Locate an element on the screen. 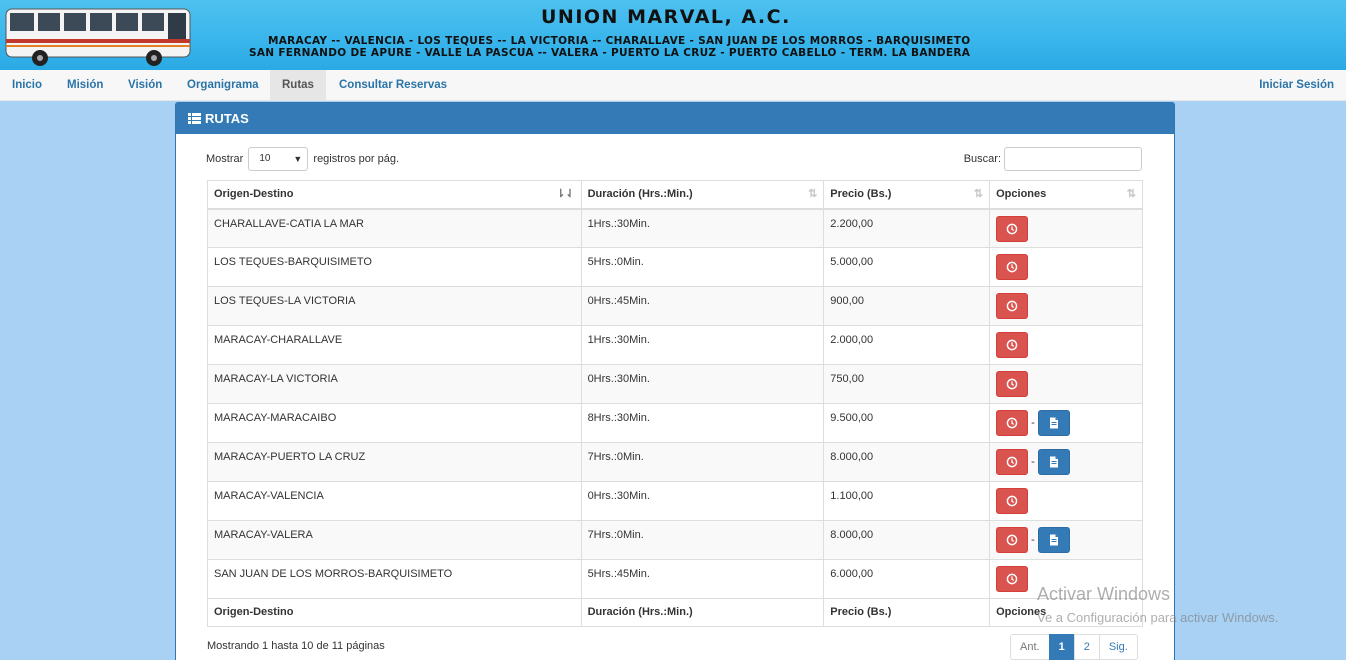  col-origen-destino-label: Origen-Destino is located at coordinates (254, 194).